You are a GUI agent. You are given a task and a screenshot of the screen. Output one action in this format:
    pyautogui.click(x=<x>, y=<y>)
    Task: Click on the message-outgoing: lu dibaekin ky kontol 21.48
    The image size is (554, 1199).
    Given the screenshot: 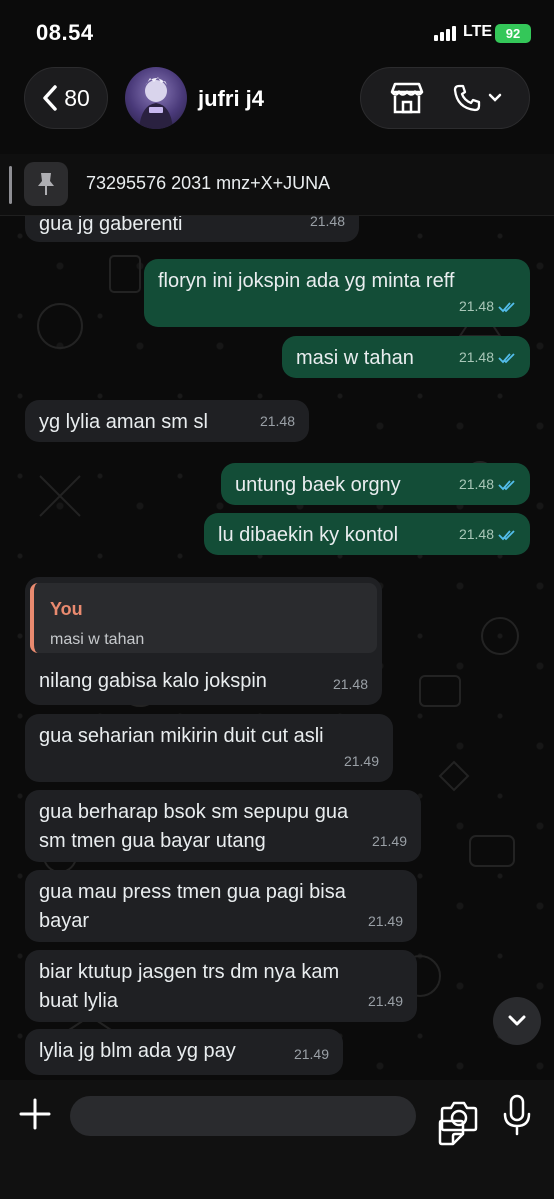 What is the action you would take?
    pyautogui.click(x=367, y=534)
    